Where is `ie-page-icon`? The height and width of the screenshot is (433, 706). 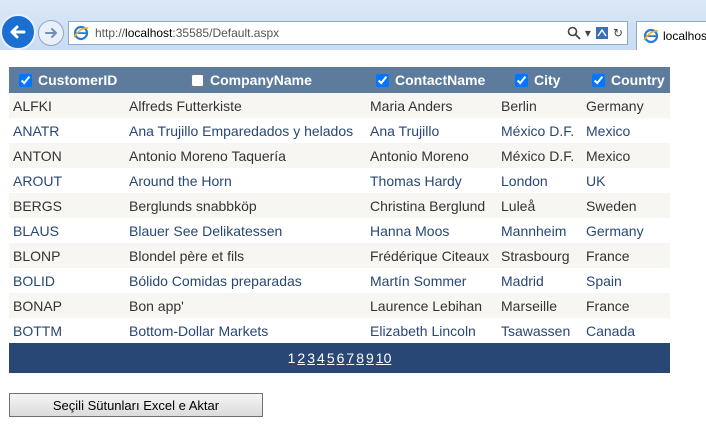 ie-page-icon is located at coordinates (81, 33).